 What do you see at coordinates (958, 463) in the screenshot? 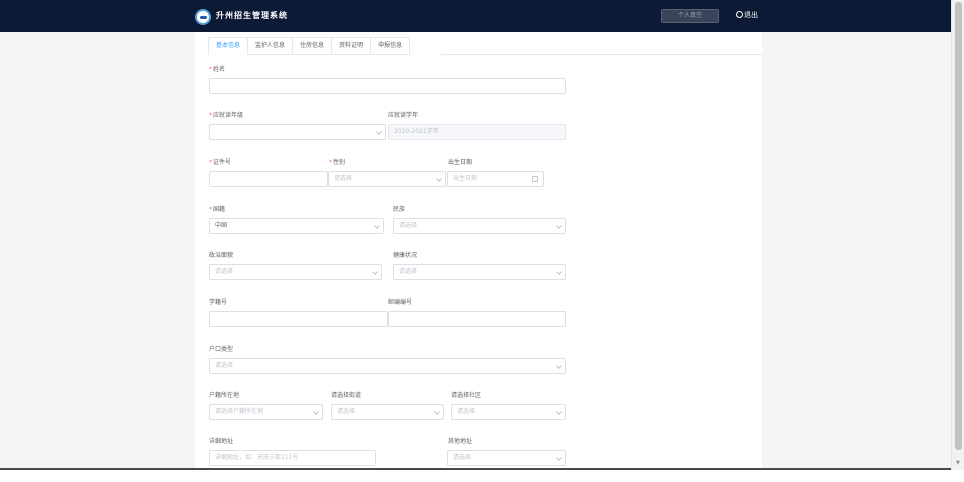
I see `scroll-down-icon: ▼` at bounding box center [958, 463].